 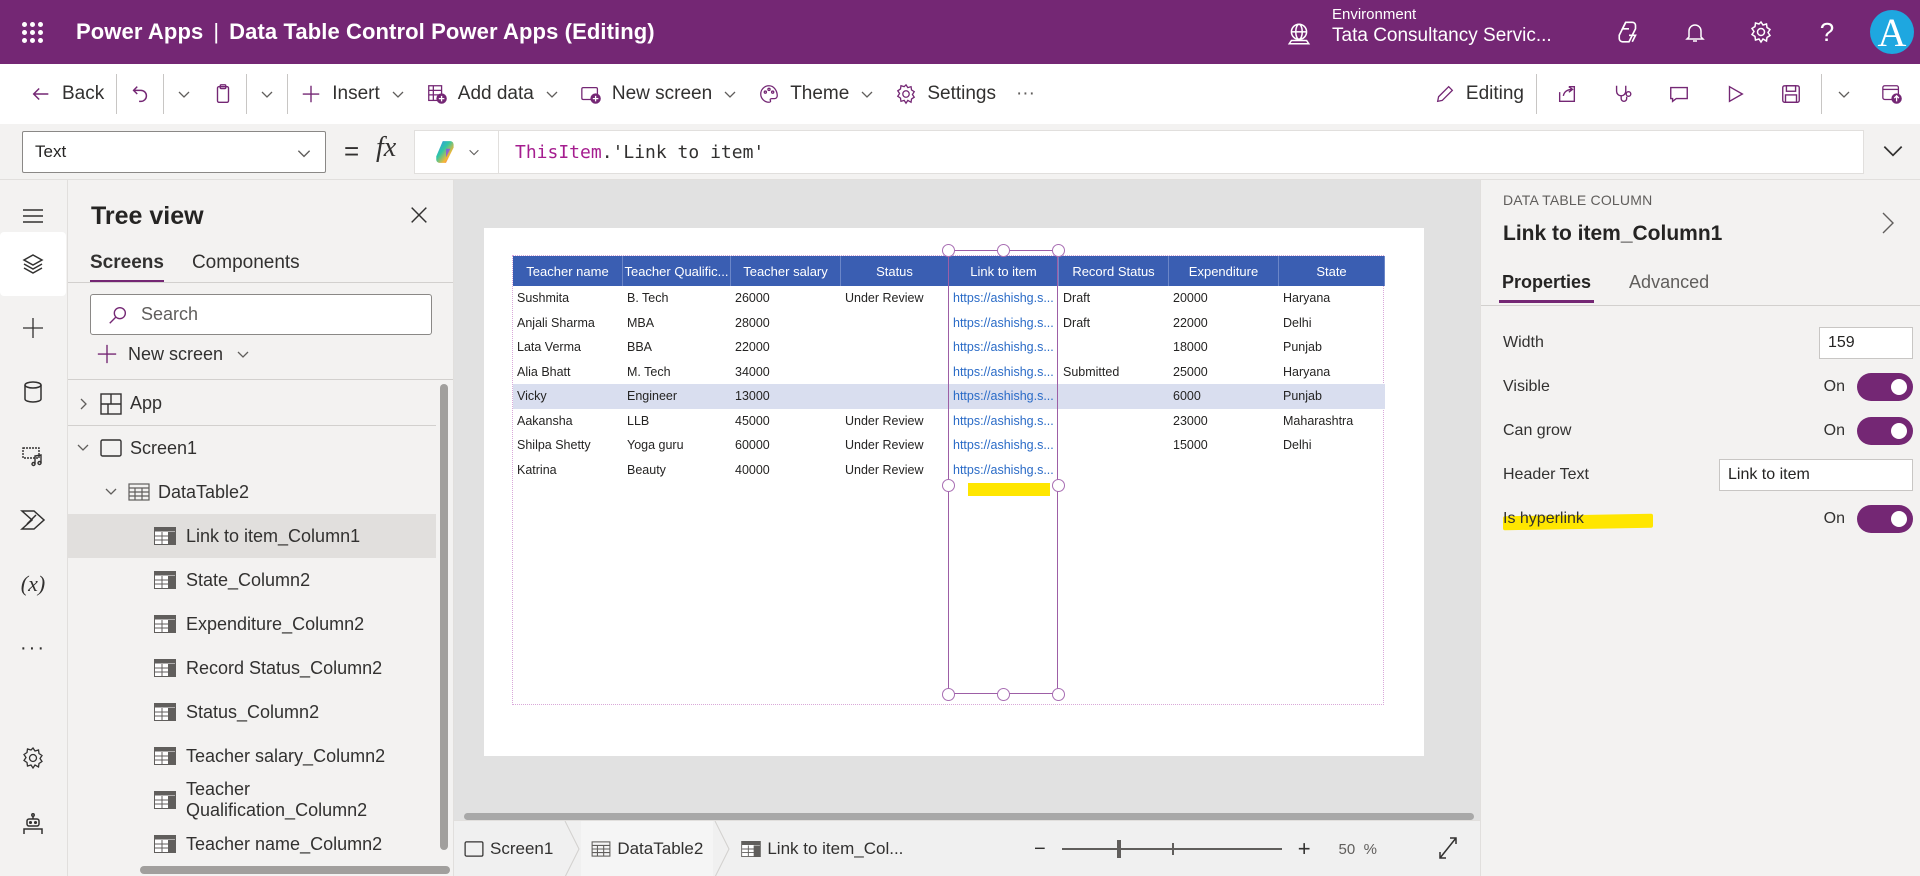 What do you see at coordinates (945, 94) in the screenshot?
I see `settings-command-button: Settings` at bounding box center [945, 94].